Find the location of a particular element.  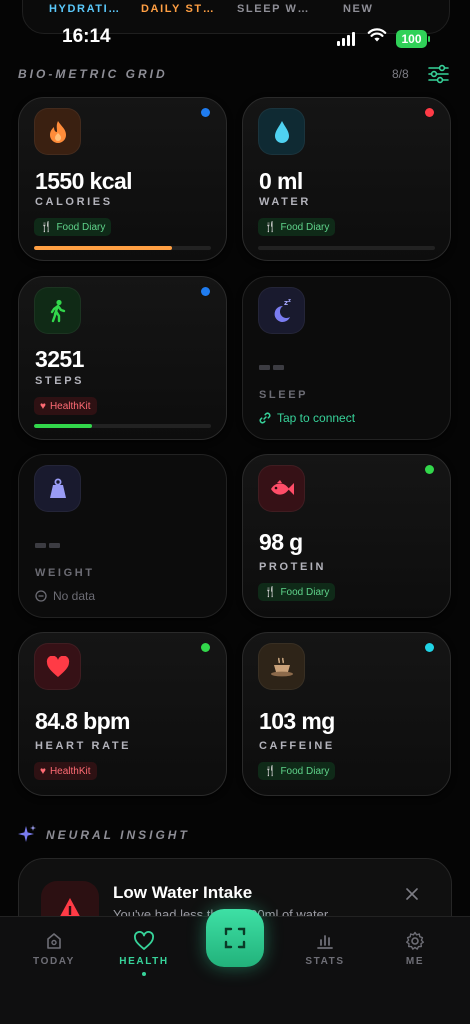

nav-label: STATS is located at coordinates (325, 961).